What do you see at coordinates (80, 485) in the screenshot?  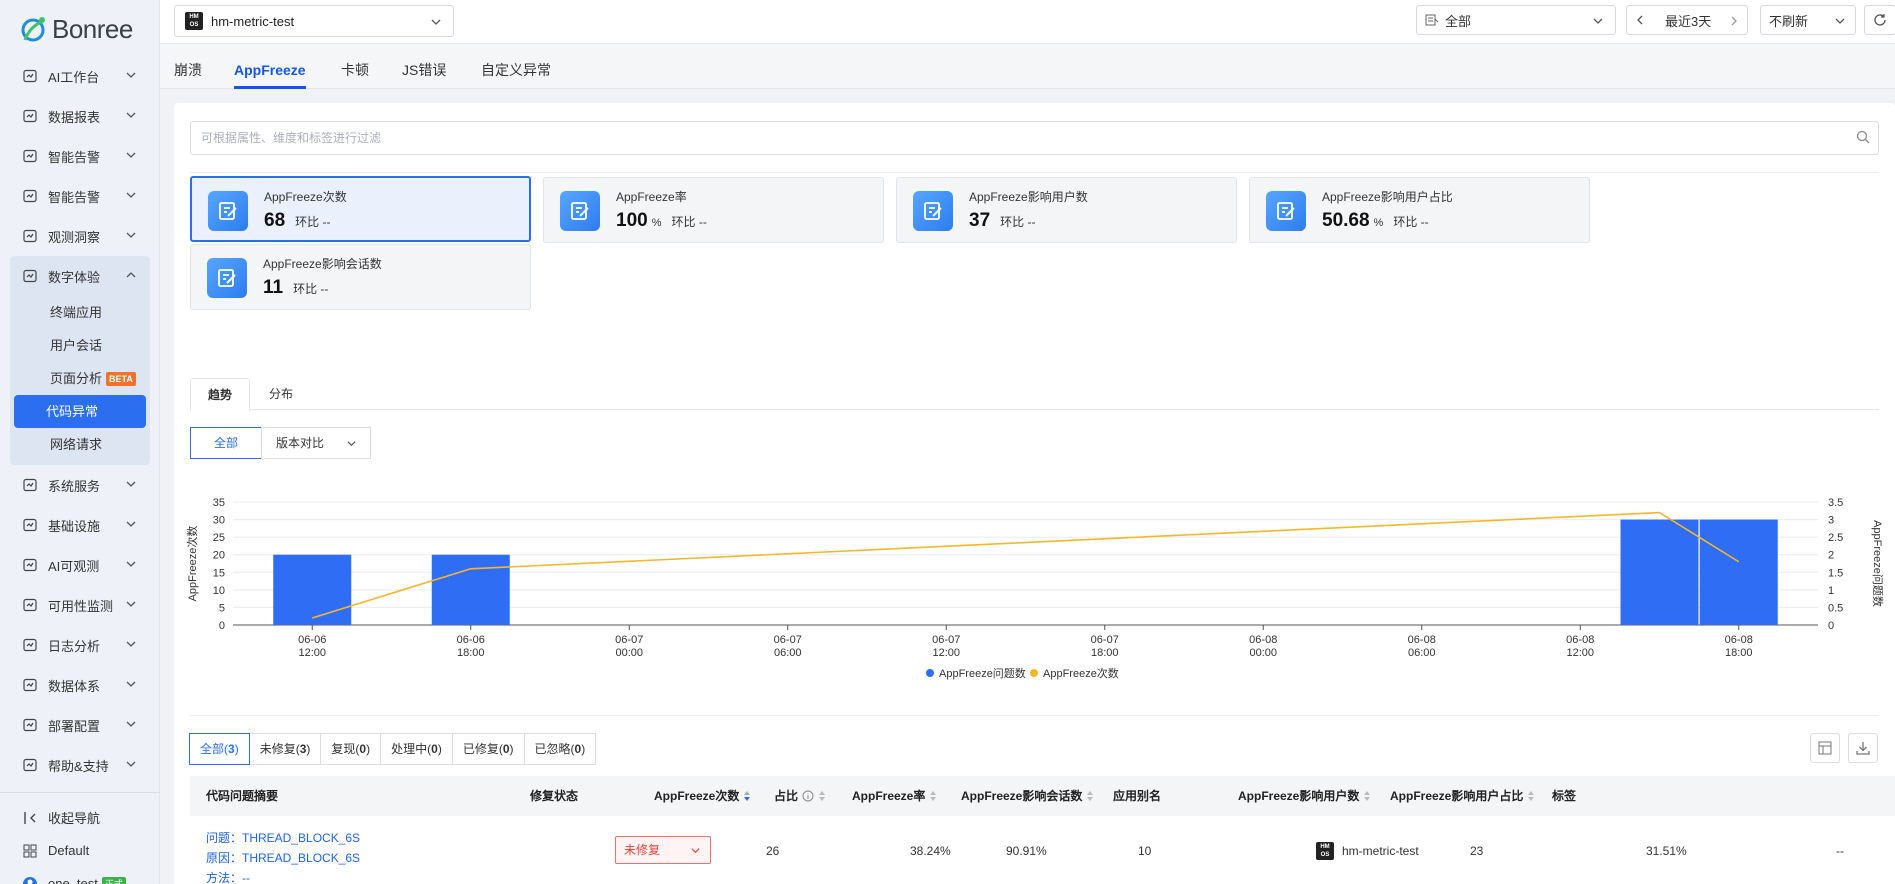 I see `sidebar-item-5: 系统服务` at bounding box center [80, 485].